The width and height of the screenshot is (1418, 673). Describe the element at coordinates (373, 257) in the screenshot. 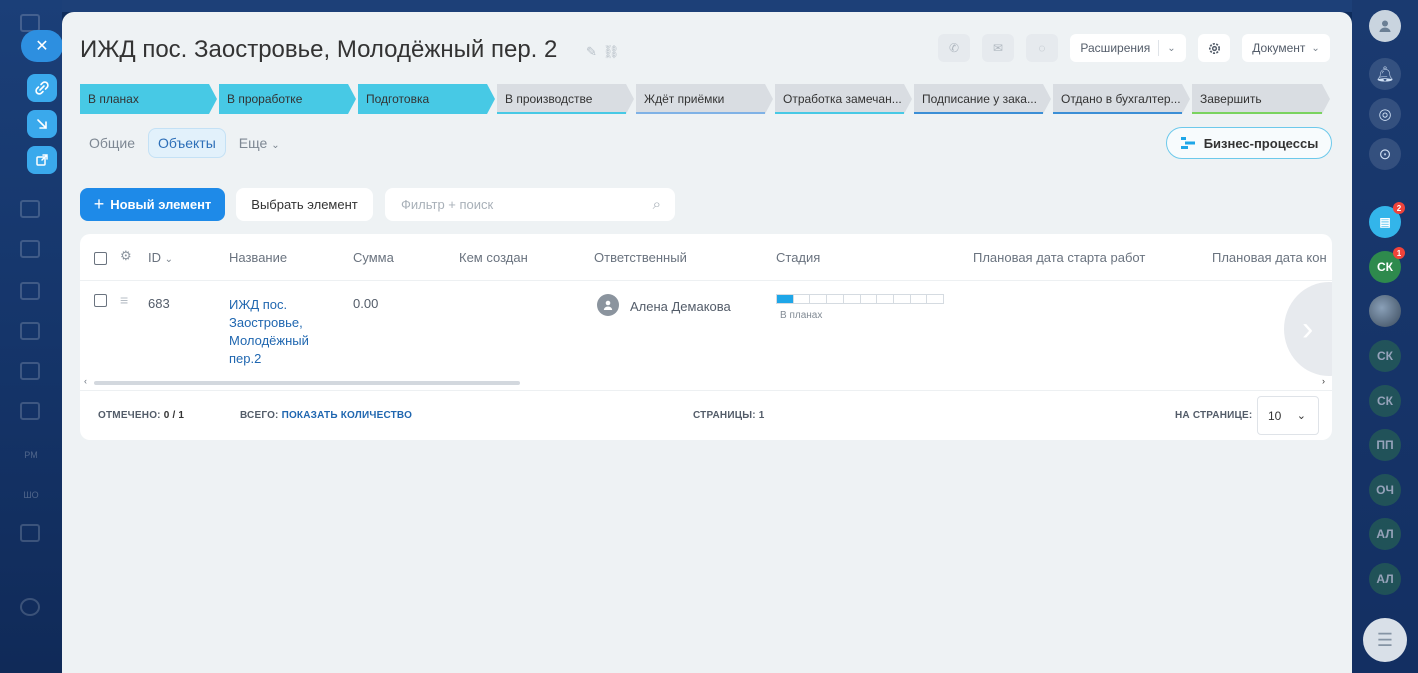

I see `column-header-sum: Сумма` at that location.